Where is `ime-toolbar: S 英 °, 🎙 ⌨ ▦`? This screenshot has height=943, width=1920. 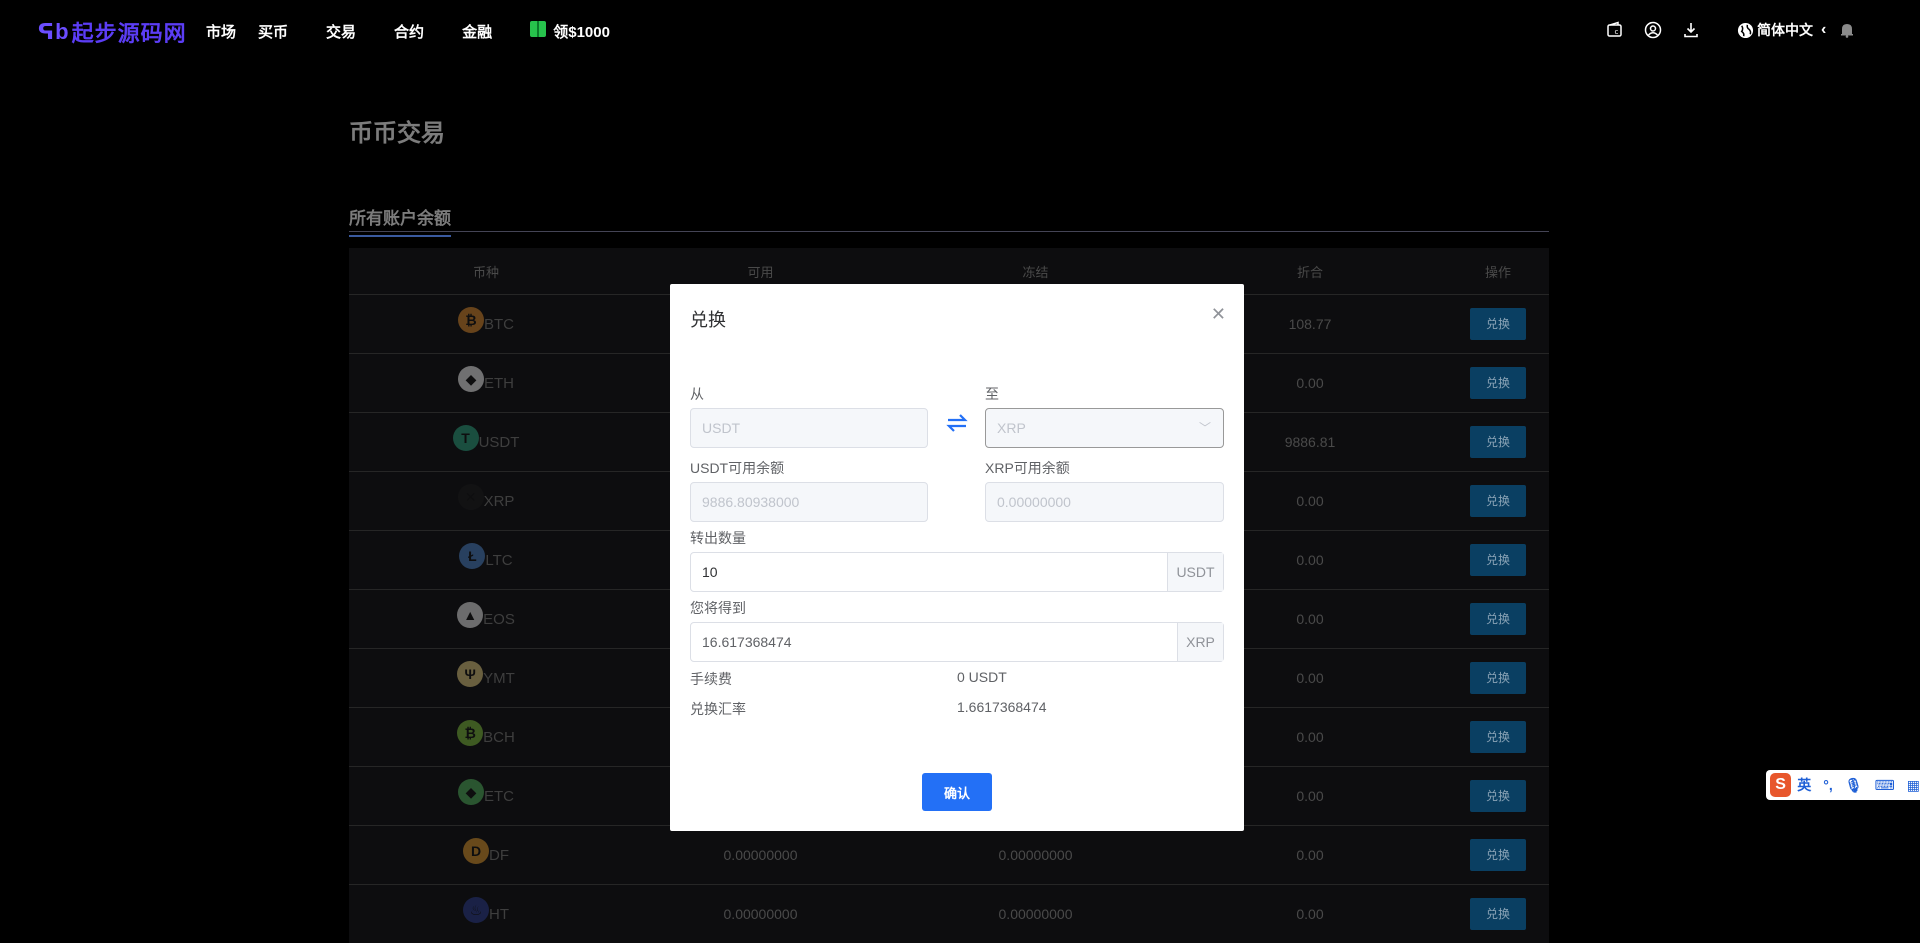 ime-toolbar: S 英 °, 🎙 ⌨ ▦ is located at coordinates (1843, 785).